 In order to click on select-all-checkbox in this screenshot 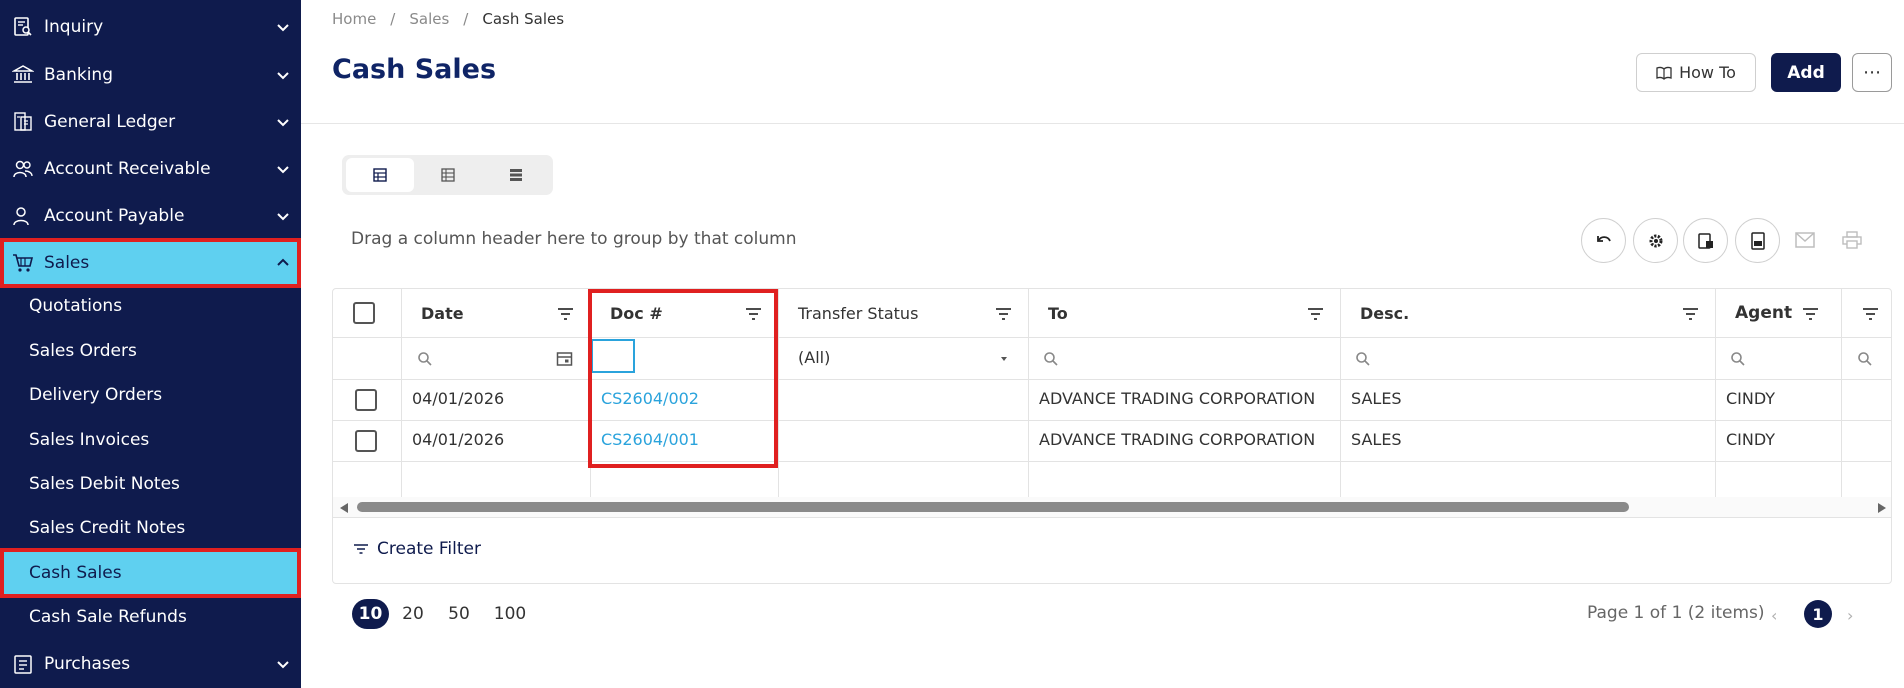, I will do `click(364, 313)`.